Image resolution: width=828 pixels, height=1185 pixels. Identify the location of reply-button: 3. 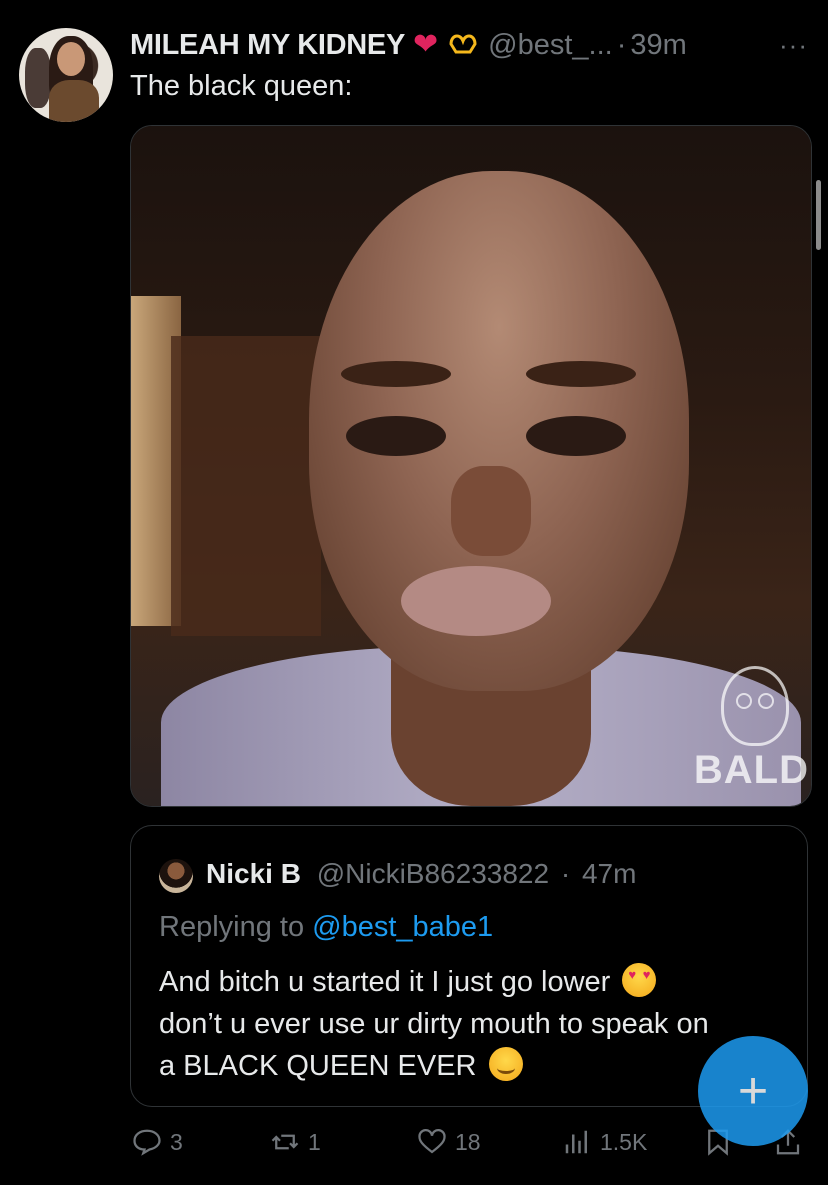
(157, 1142).